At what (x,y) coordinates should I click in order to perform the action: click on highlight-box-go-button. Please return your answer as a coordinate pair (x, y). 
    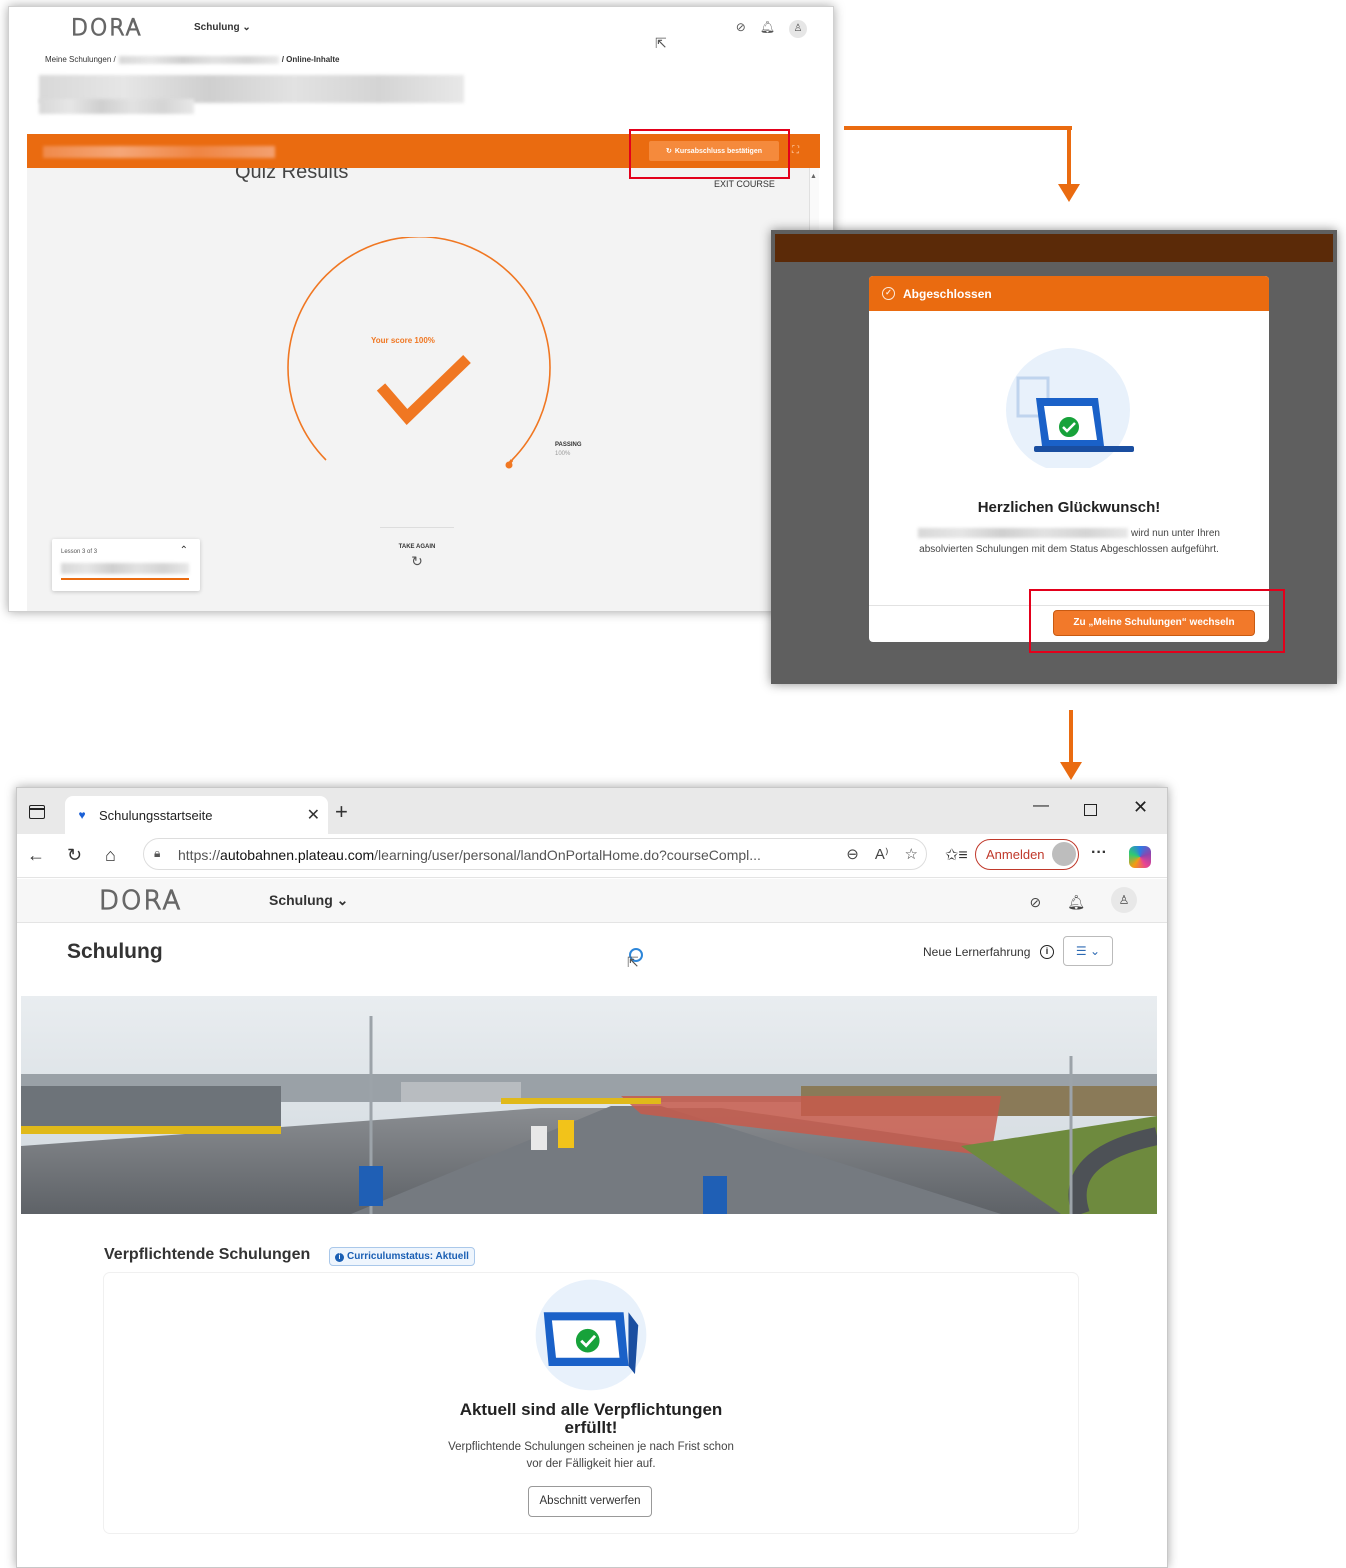
    Looking at the image, I should click on (1157, 621).